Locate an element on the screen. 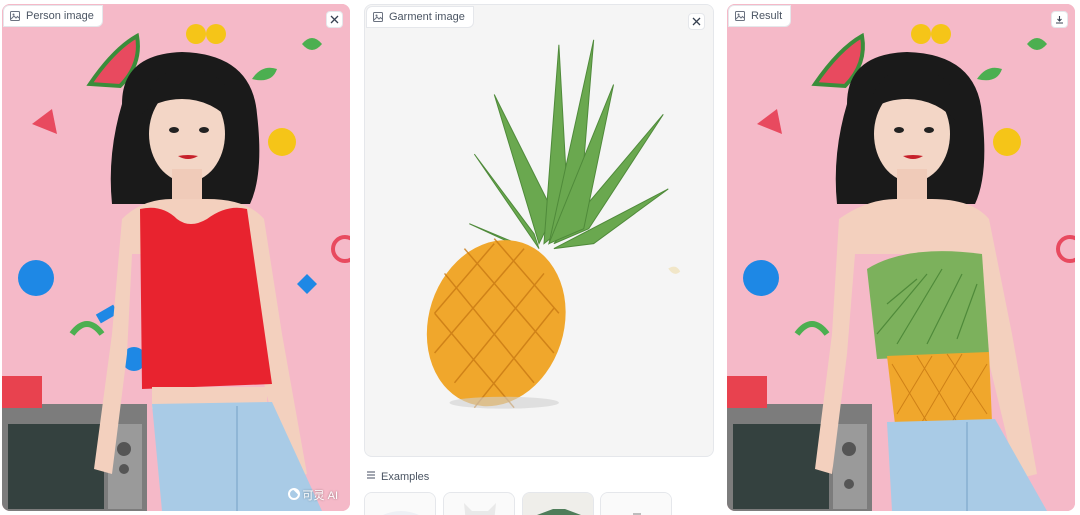 The image size is (1080, 515). download-button is located at coordinates (1059, 19).